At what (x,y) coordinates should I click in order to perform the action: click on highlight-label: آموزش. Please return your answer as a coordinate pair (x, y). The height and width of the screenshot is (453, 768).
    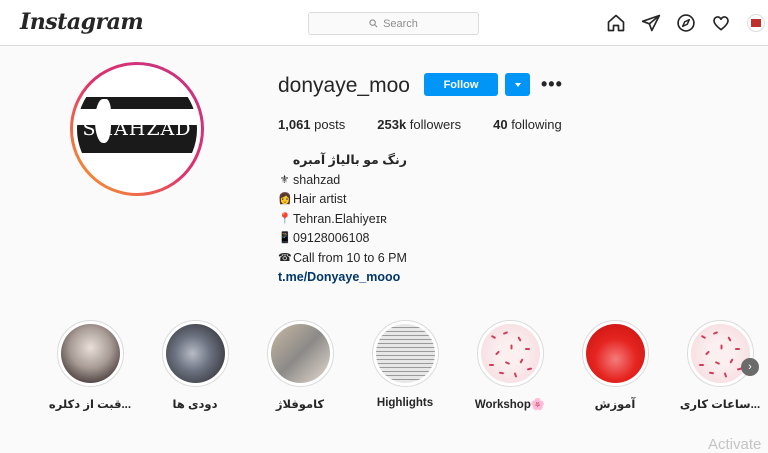
    Looking at the image, I should click on (615, 405).